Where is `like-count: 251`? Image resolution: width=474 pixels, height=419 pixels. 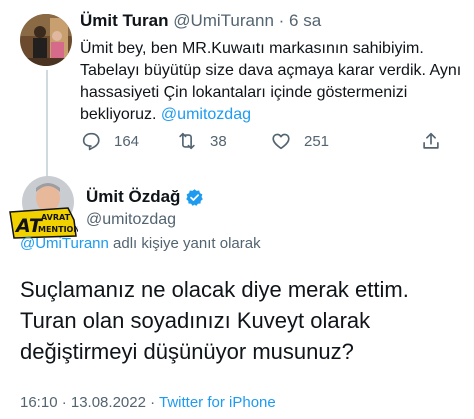
like-count: 251 is located at coordinates (317, 141).